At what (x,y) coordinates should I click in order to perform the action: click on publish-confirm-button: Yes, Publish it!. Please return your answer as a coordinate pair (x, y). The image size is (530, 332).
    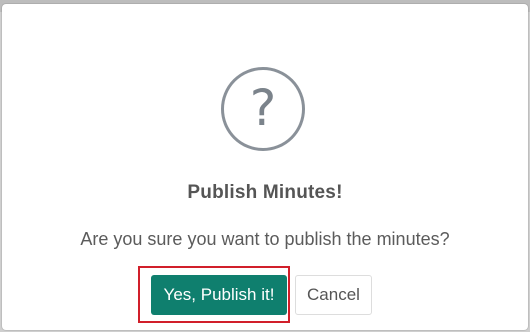
    Looking at the image, I should click on (219, 295).